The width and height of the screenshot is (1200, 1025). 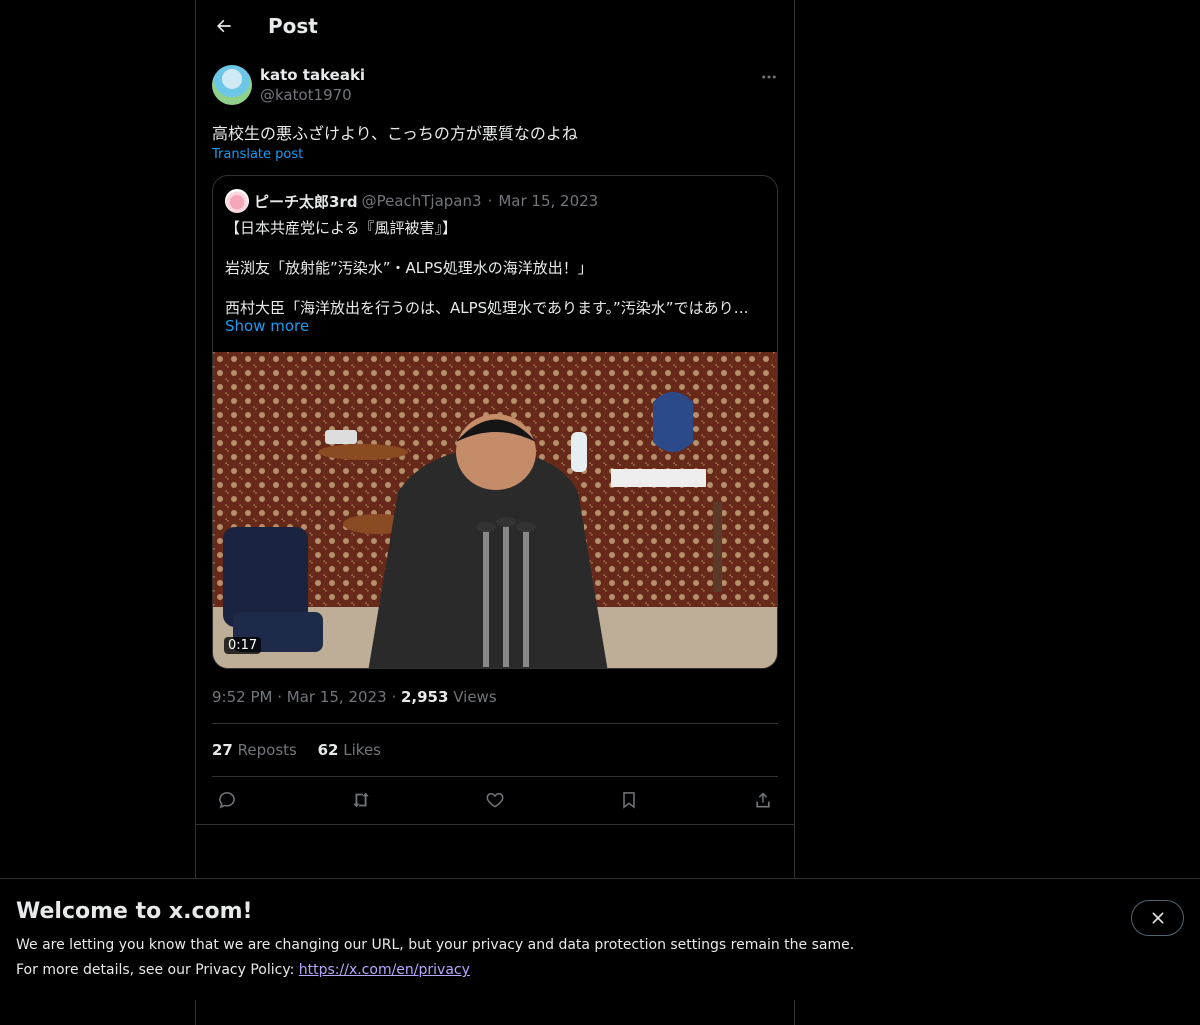 I want to click on close-banner-button, so click(x=1157, y=918).